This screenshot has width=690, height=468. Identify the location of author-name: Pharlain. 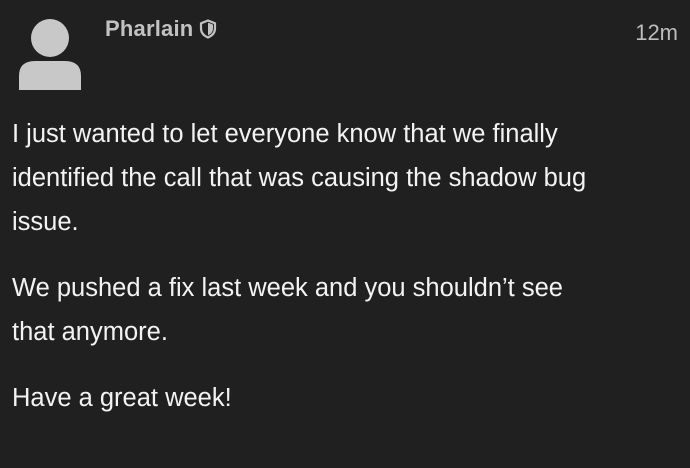
(149, 29).